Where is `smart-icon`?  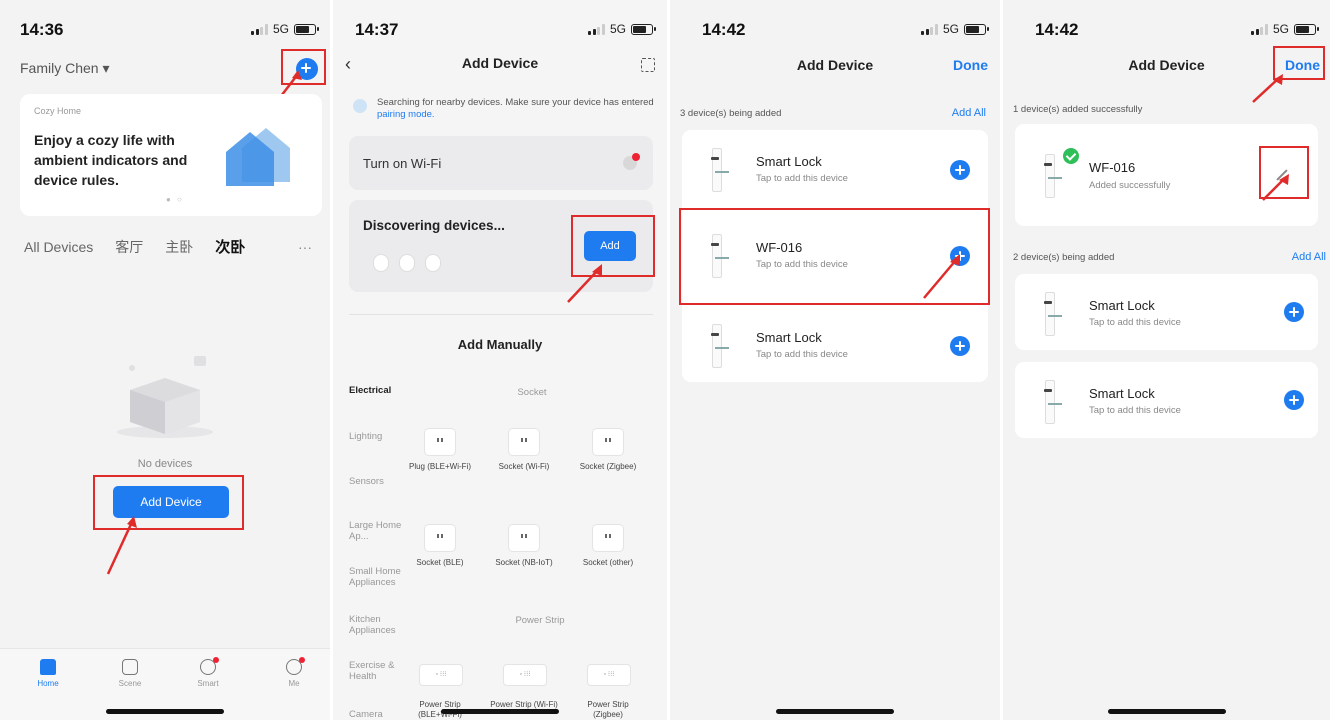
smart-icon is located at coordinates (209, 666).